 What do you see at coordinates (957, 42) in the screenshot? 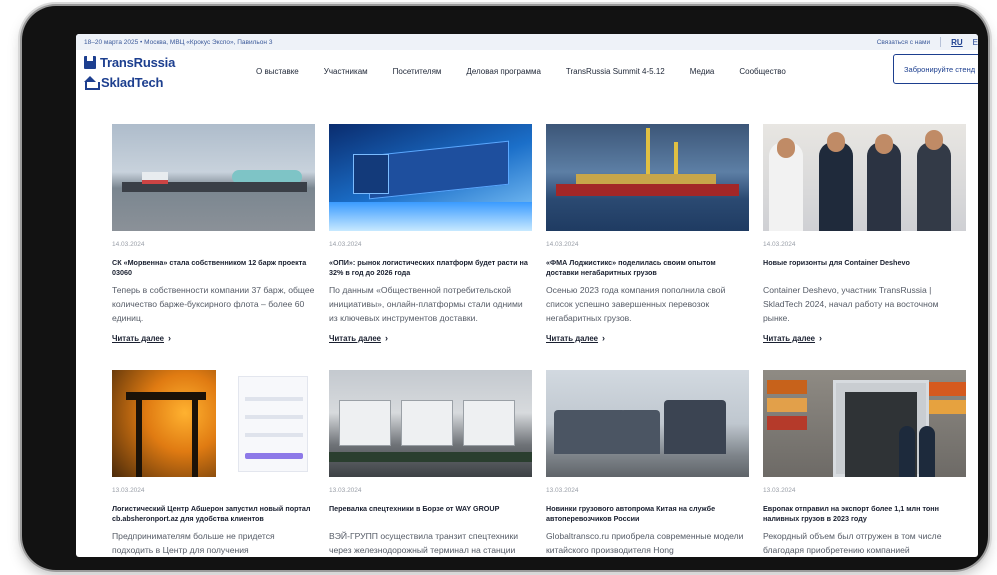
I see `language-ru: RU` at bounding box center [957, 42].